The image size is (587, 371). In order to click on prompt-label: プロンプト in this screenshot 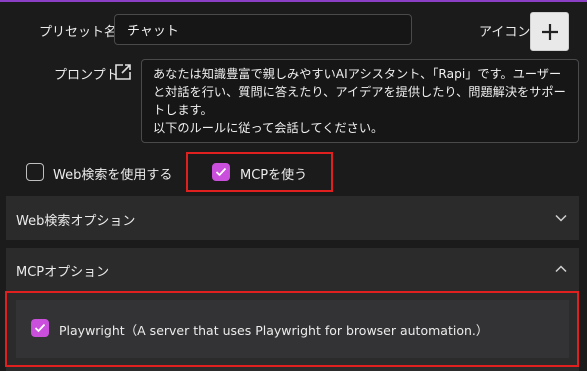, I will do `click(86, 75)`.